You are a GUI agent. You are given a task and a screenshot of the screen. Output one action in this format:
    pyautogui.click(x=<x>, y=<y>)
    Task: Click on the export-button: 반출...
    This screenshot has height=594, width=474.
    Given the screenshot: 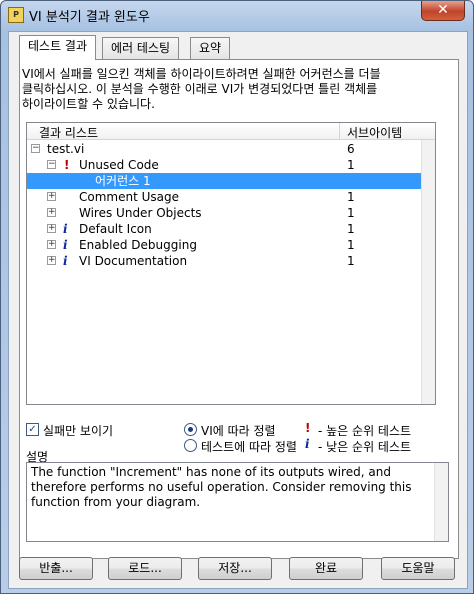 What is the action you would take?
    pyautogui.click(x=56, y=568)
    